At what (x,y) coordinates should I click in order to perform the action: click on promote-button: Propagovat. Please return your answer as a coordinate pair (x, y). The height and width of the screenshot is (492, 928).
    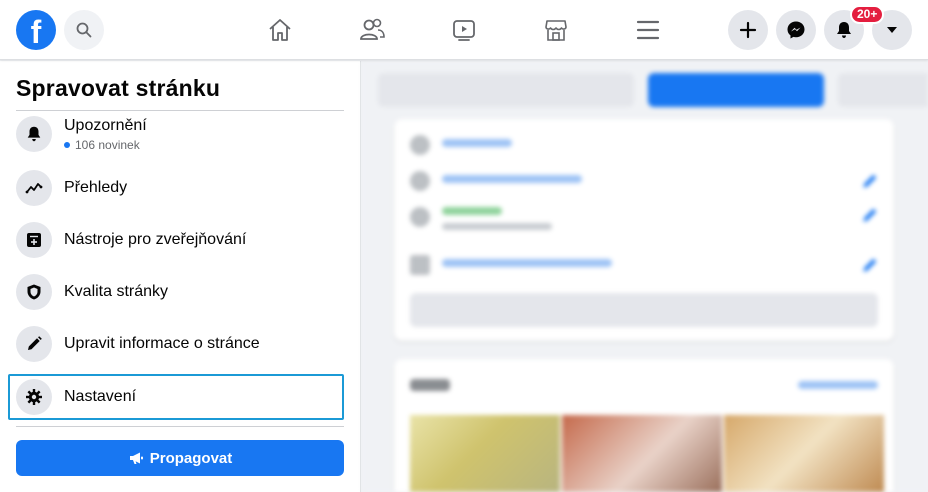
    Looking at the image, I should click on (180, 458).